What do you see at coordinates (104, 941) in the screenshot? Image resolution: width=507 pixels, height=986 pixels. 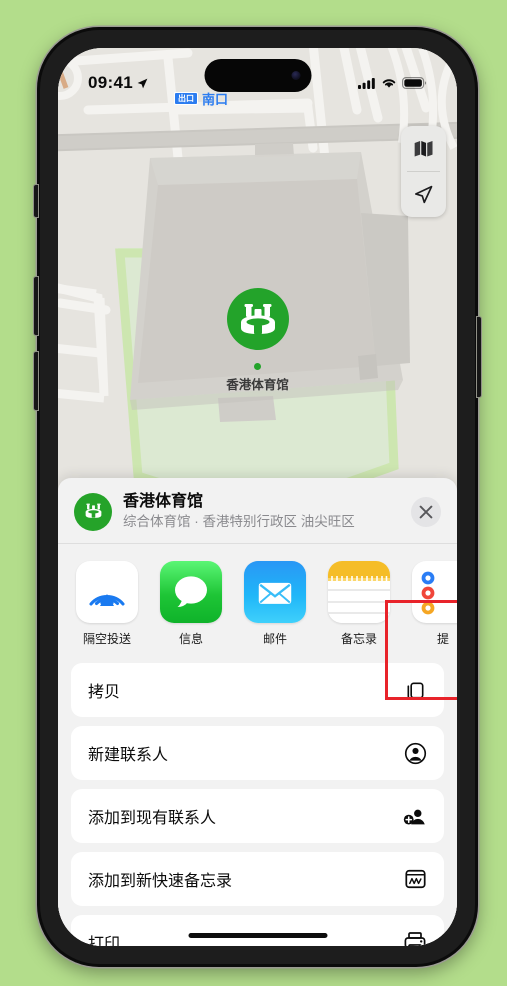 I see `action-label: 打印` at bounding box center [104, 941].